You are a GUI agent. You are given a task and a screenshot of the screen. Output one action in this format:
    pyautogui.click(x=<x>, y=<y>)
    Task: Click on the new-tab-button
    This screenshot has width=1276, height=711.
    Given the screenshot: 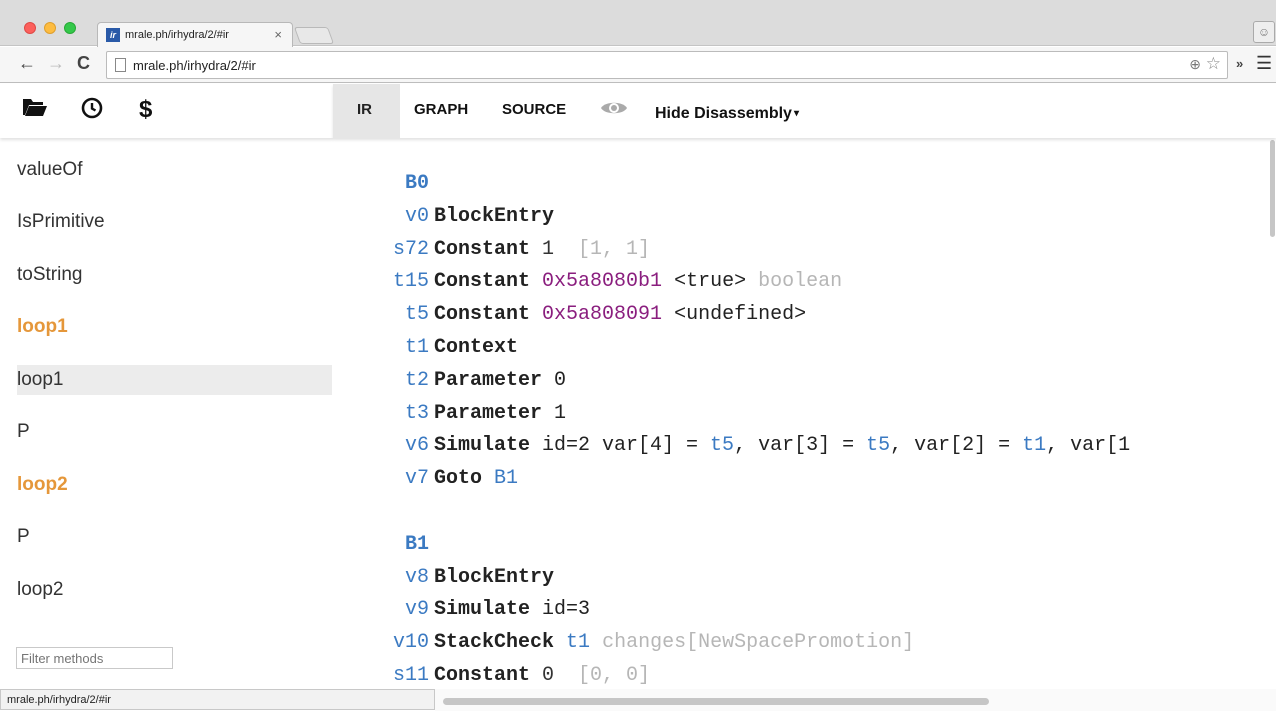 What is the action you would take?
    pyautogui.click(x=314, y=35)
    